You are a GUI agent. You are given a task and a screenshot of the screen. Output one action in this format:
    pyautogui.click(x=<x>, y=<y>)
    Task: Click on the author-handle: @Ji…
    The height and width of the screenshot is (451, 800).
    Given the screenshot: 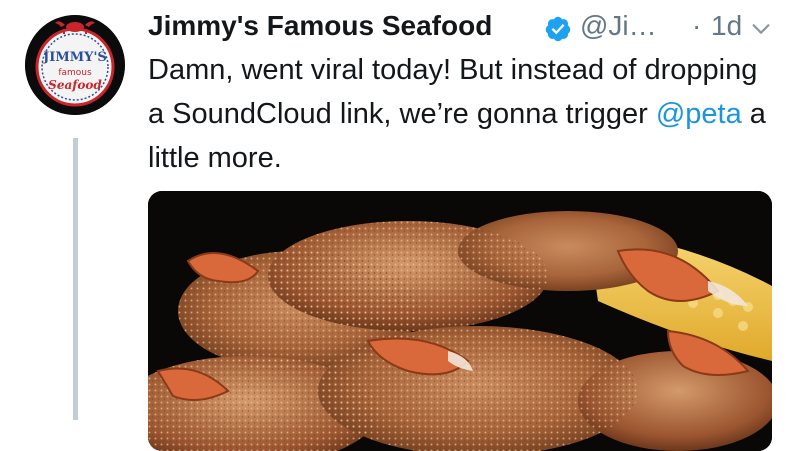 What is the action you would take?
    pyautogui.click(x=618, y=26)
    